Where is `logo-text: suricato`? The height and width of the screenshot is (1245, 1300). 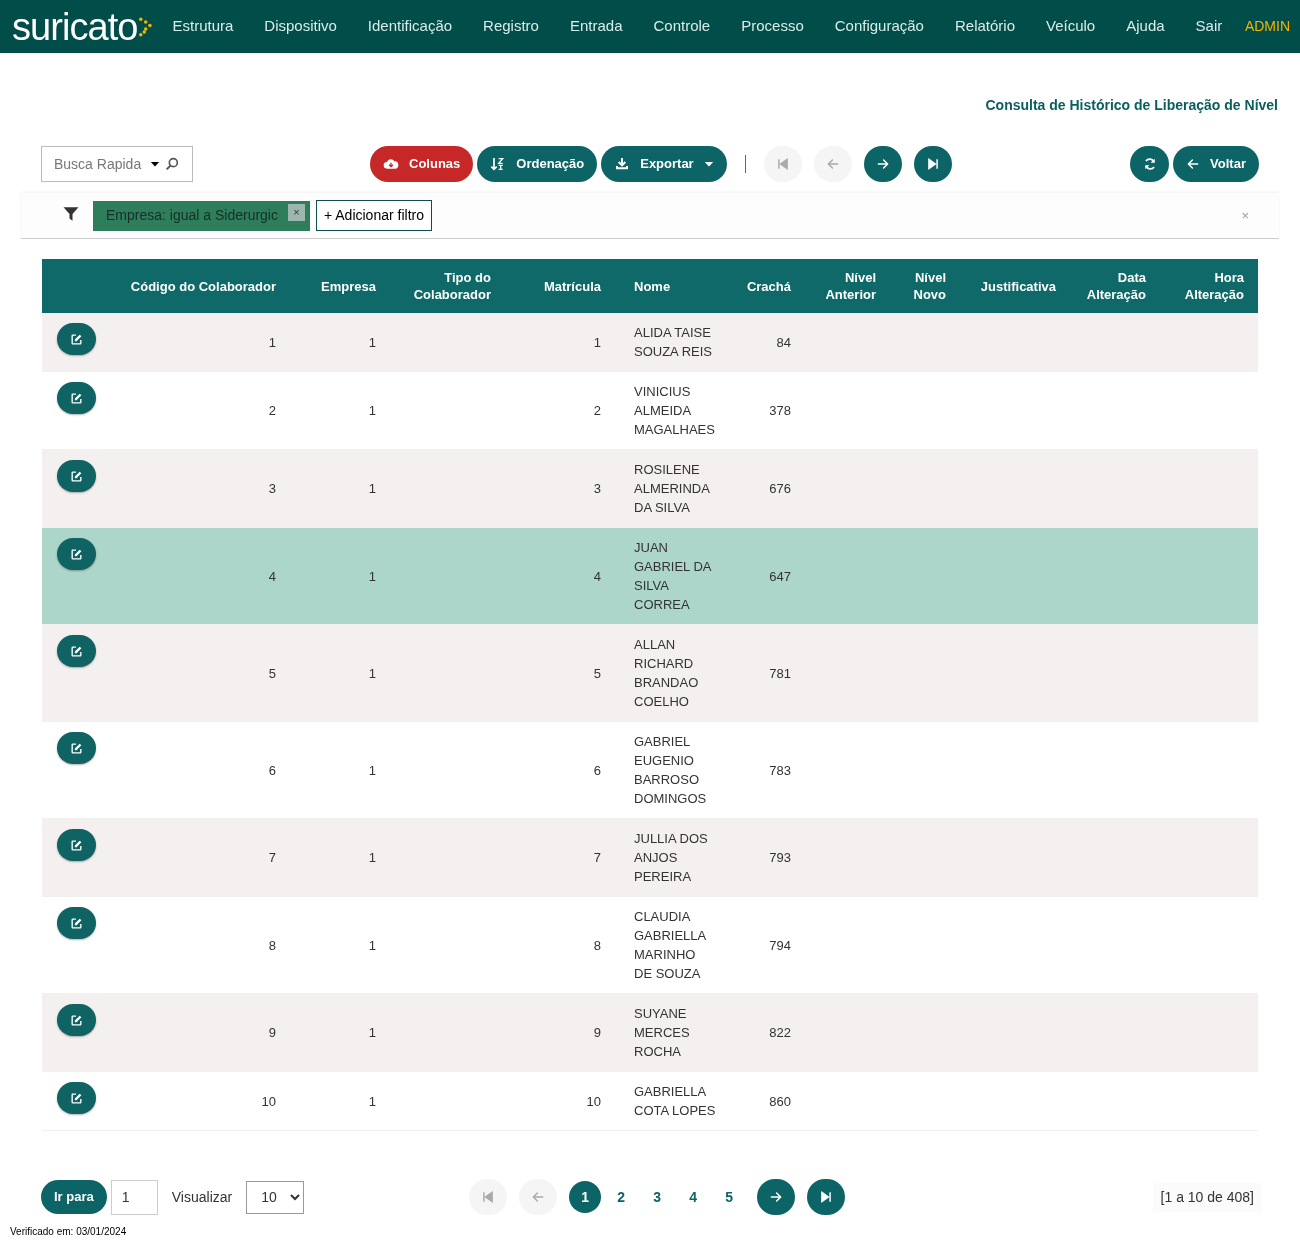
logo-text: suricato is located at coordinates (75, 26).